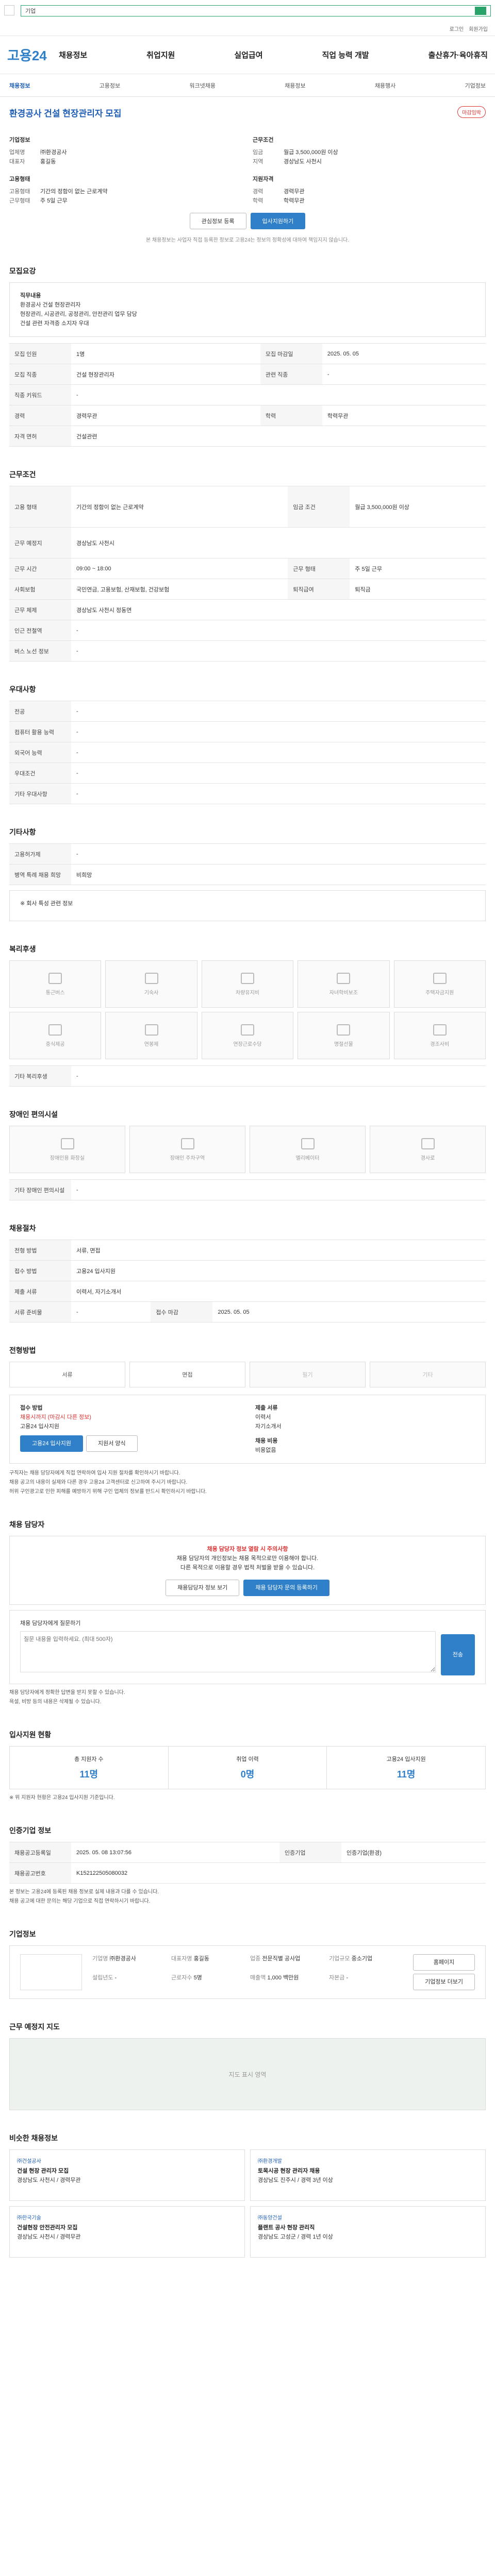 This screenshot has width=495, height=2576. I want to click on subnav-item: 워크넷채용, so click(202, 85).